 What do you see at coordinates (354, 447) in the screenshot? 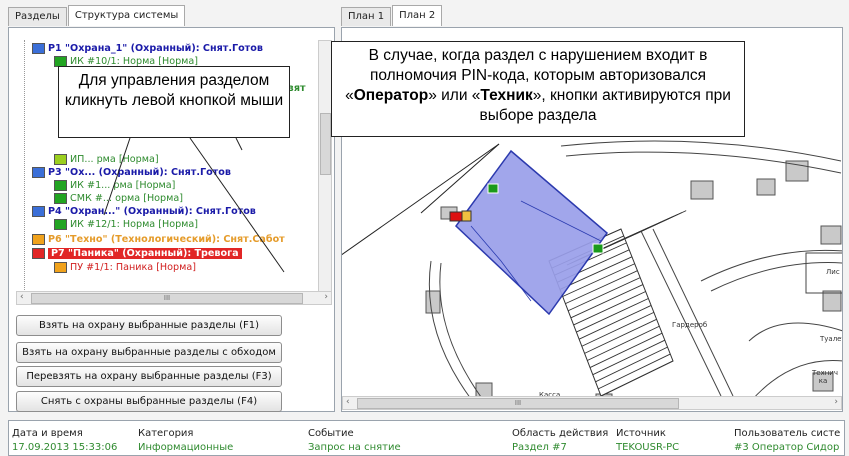
I see `cell-event: Запрос на снятие` at bounding box center [354, 447].